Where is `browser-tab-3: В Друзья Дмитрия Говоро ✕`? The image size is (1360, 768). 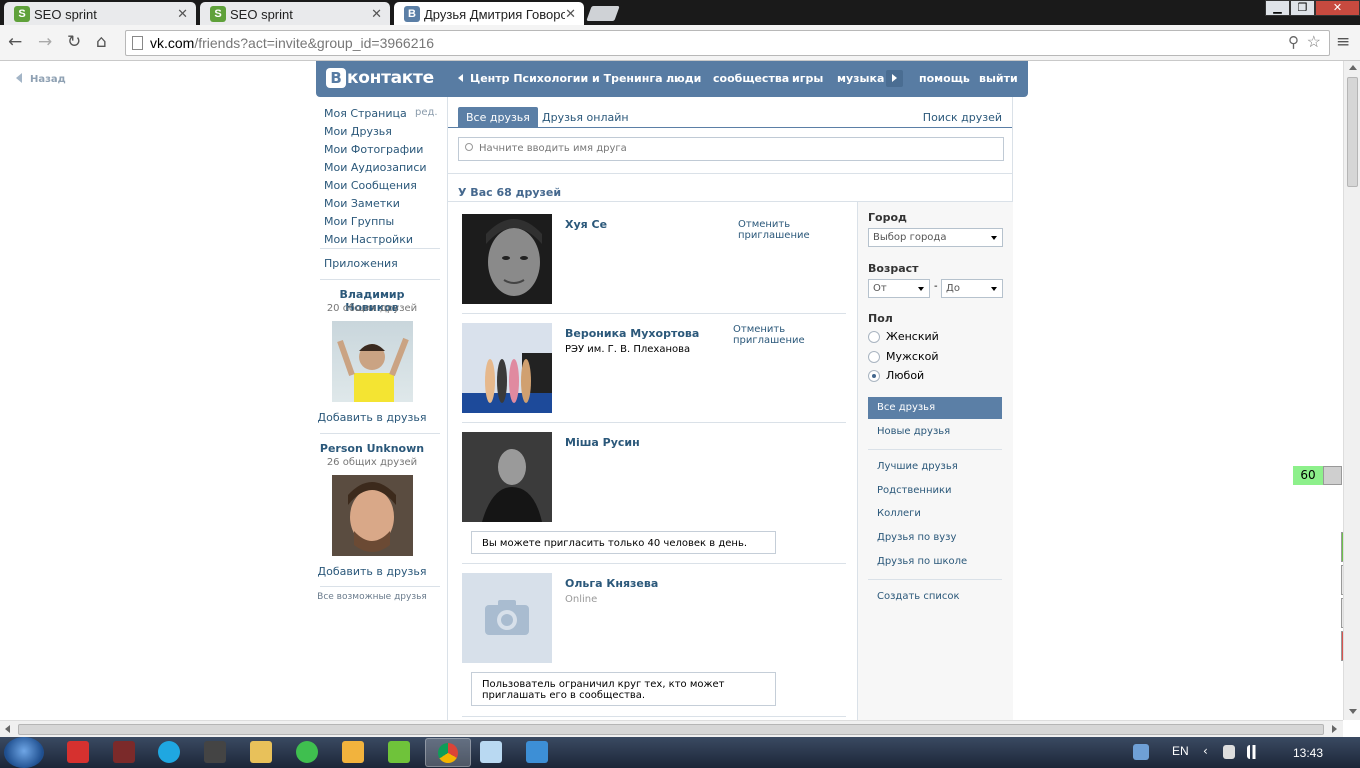 browser-tab-3: В Друзья Дмитрия Говоро ✕ is located at coordinates (489, 13).